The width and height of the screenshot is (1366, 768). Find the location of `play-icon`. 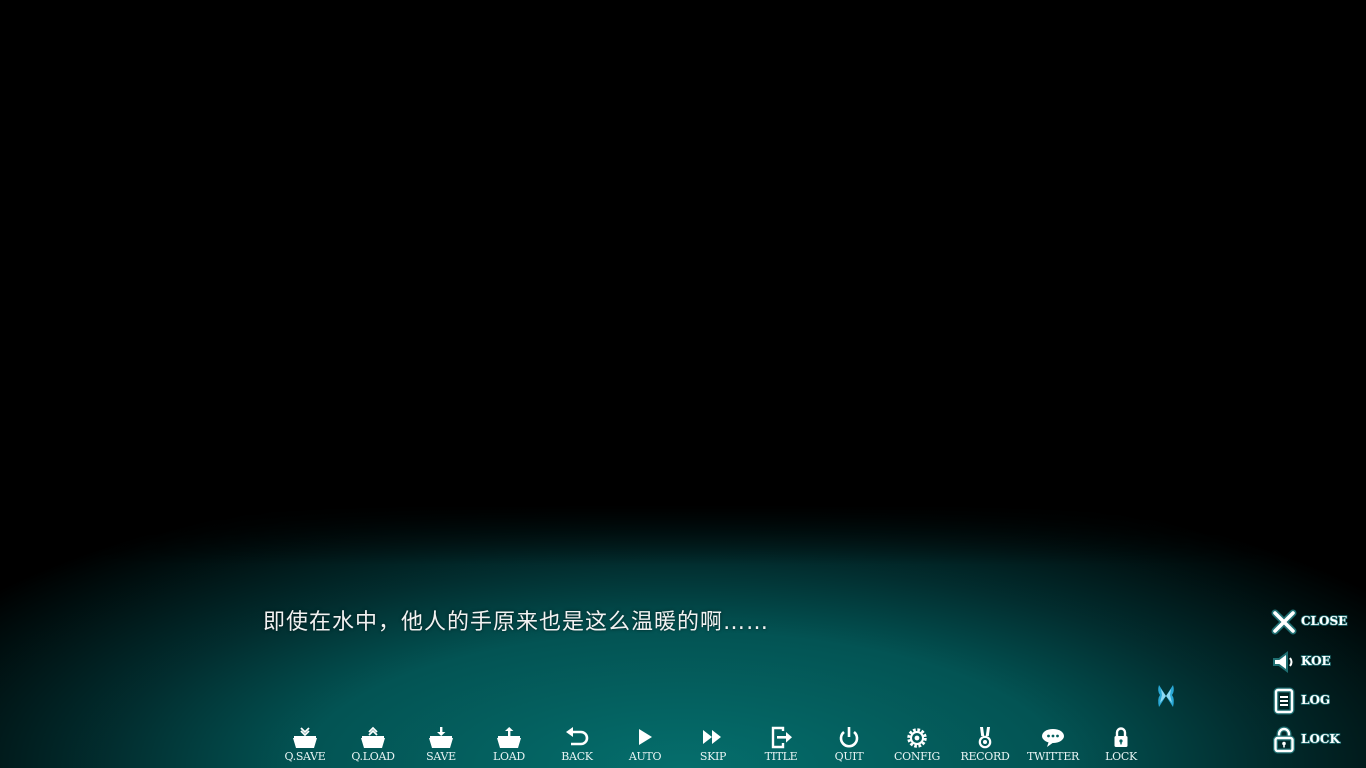

play-icon is located at coordinates (645, 737).